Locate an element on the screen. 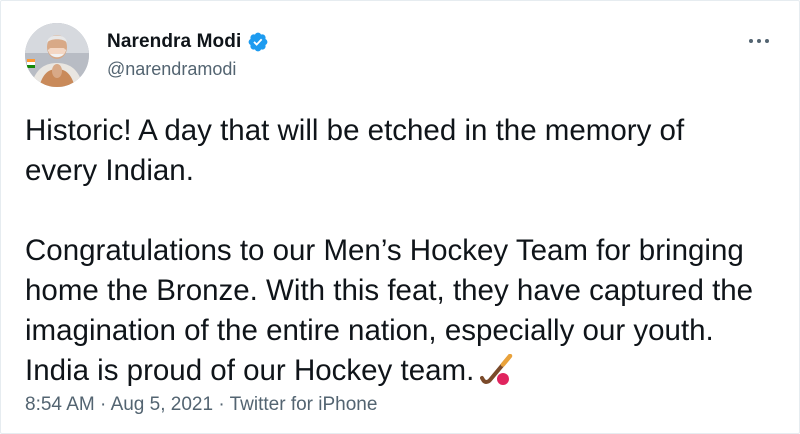 Image resolution: width=800 pixels, height=434 pixels. author-handle: @narendramodi is located at coordinates (188, 69).